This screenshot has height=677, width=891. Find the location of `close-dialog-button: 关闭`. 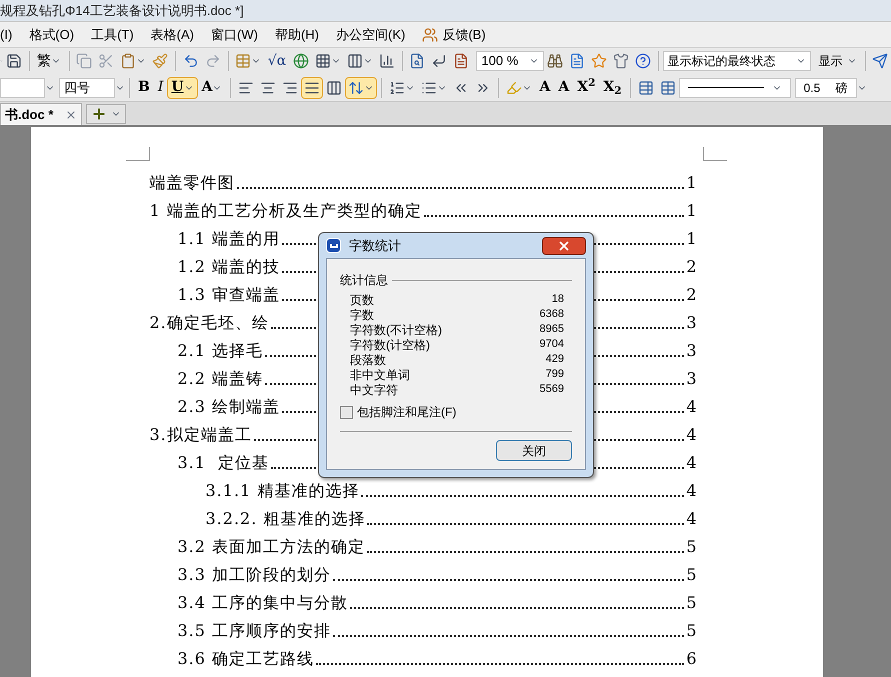

close-dialog-button: 关闭 is located at coordinates (534, 450).